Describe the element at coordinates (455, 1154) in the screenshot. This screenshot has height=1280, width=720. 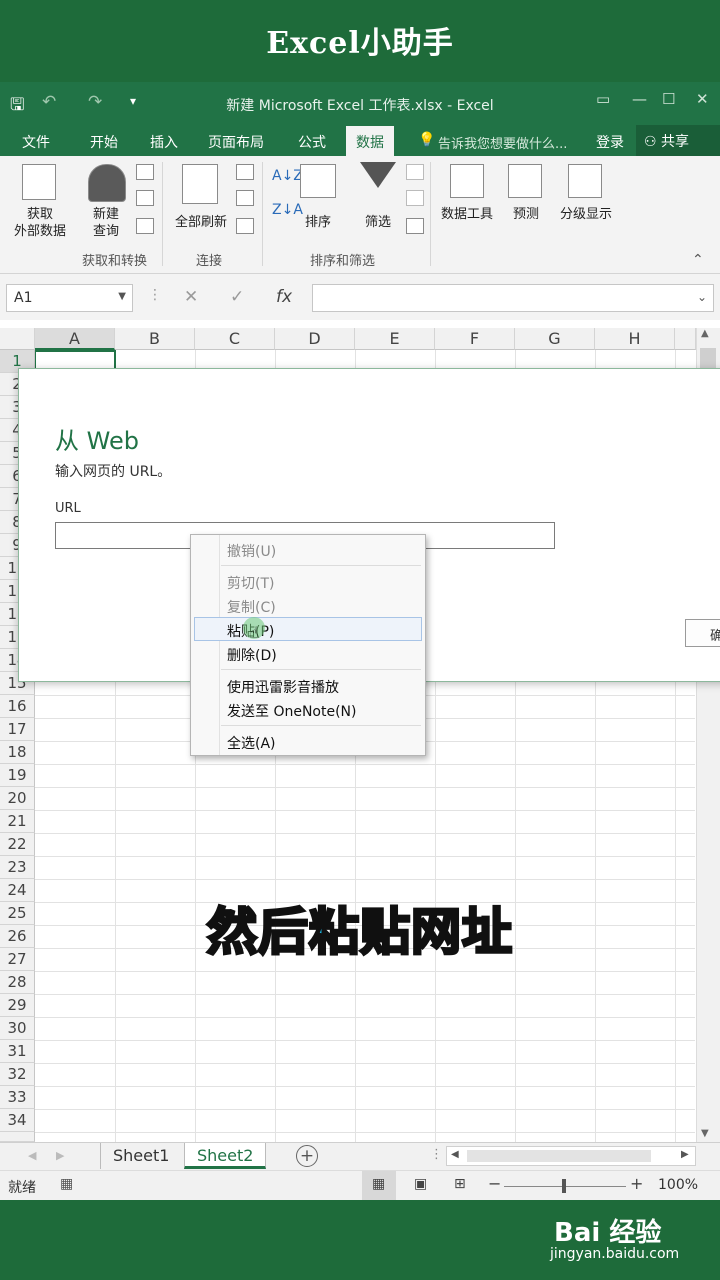
I see `hscroll-left-icon: ◀` at that location.